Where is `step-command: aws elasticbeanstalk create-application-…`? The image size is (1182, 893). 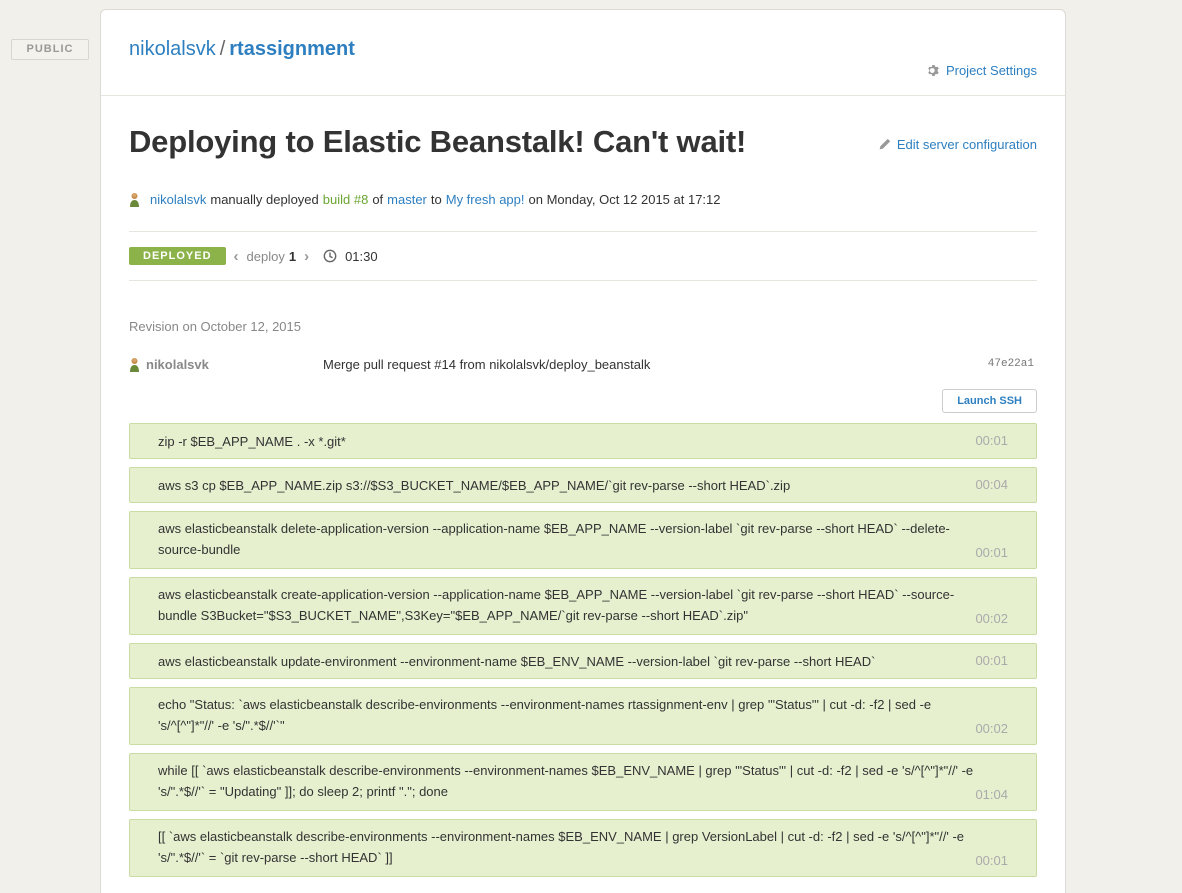
step-command: aws elasticbeanstalk create-application-… is located at coordinates (556, 605).